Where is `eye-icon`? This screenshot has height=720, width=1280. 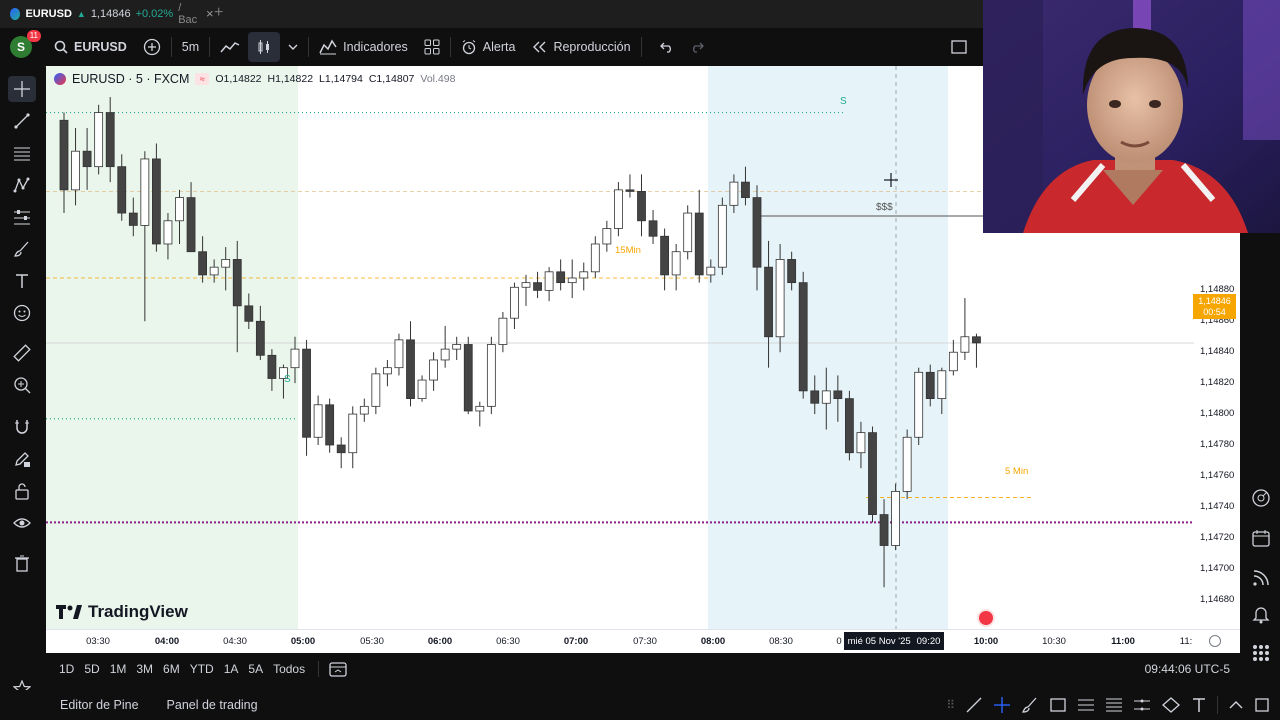 eye-icon is located at coordinates (22, 523).